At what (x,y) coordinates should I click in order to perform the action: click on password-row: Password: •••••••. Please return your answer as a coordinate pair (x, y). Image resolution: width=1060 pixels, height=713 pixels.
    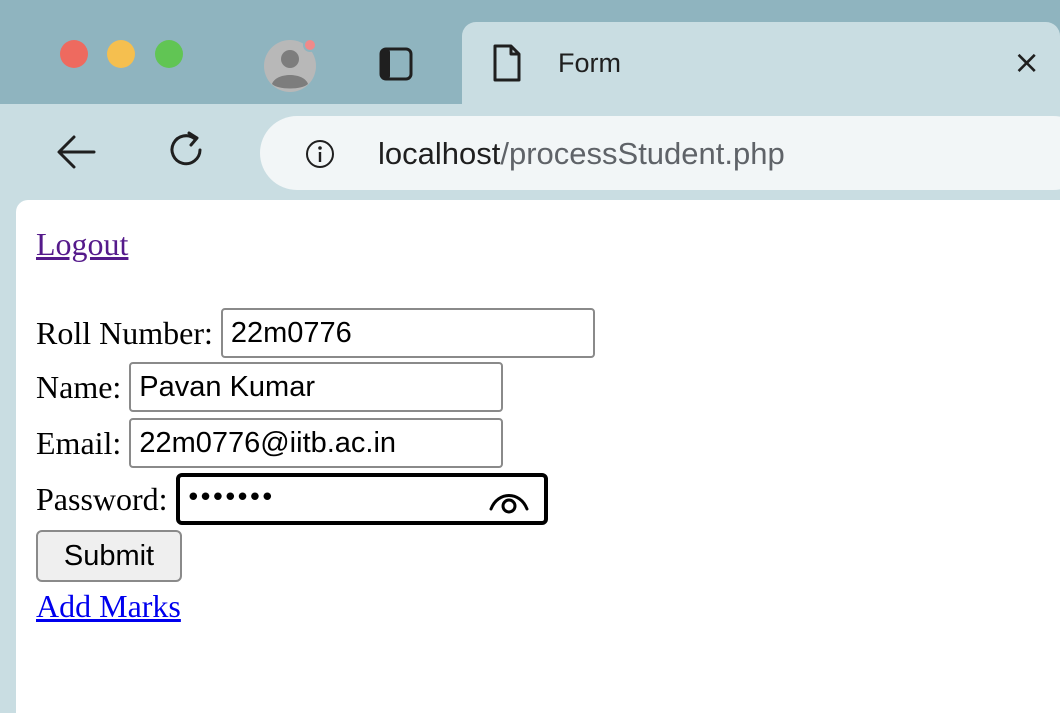
    Looking at the image, I should click on (292, 499).